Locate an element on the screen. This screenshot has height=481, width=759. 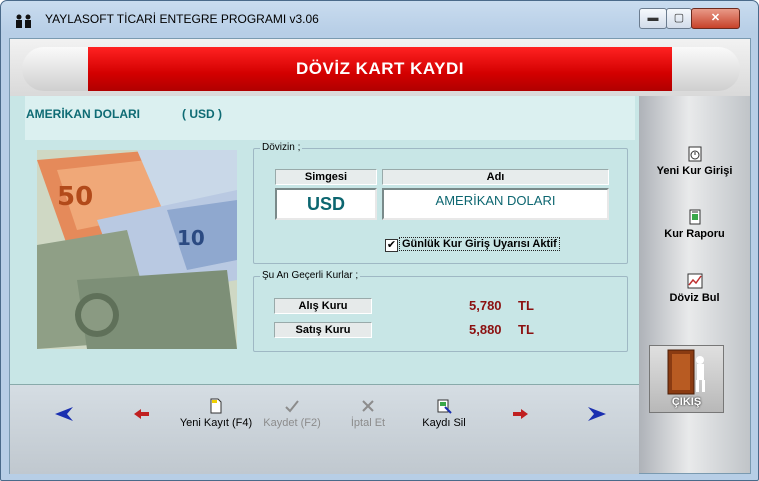
new-rate-entry-button: Yeni Kur Girişi is located at coordinates (694, 161).